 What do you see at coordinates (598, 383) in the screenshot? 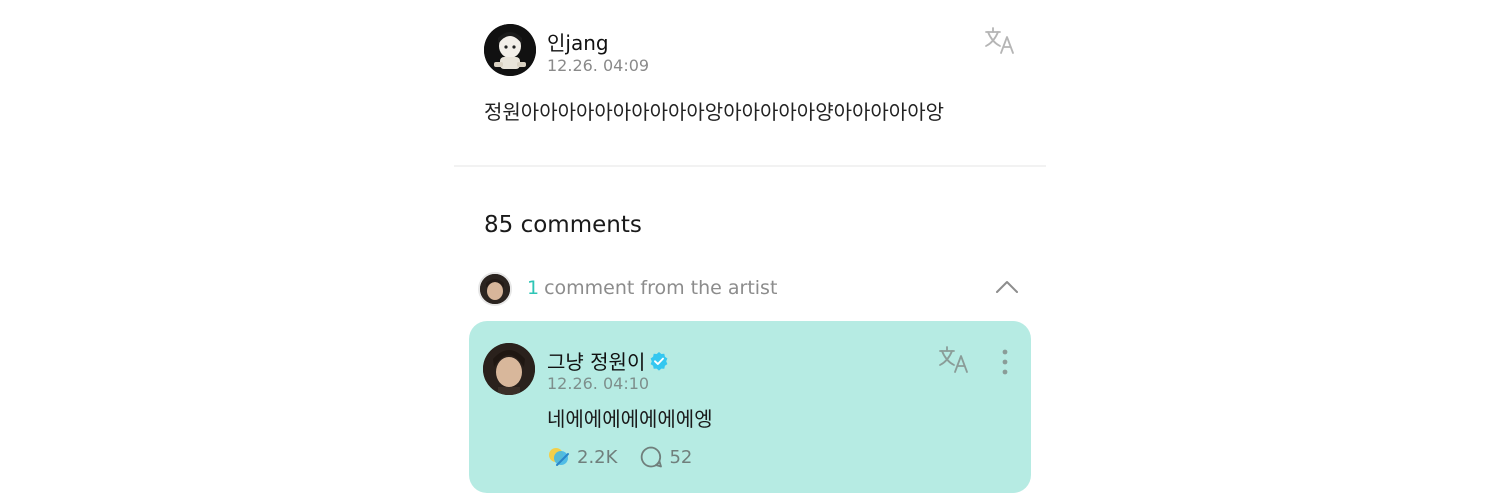
I see `artist-comment-timestamp: 12.26. 04:10` at bounding box center [598, 383].